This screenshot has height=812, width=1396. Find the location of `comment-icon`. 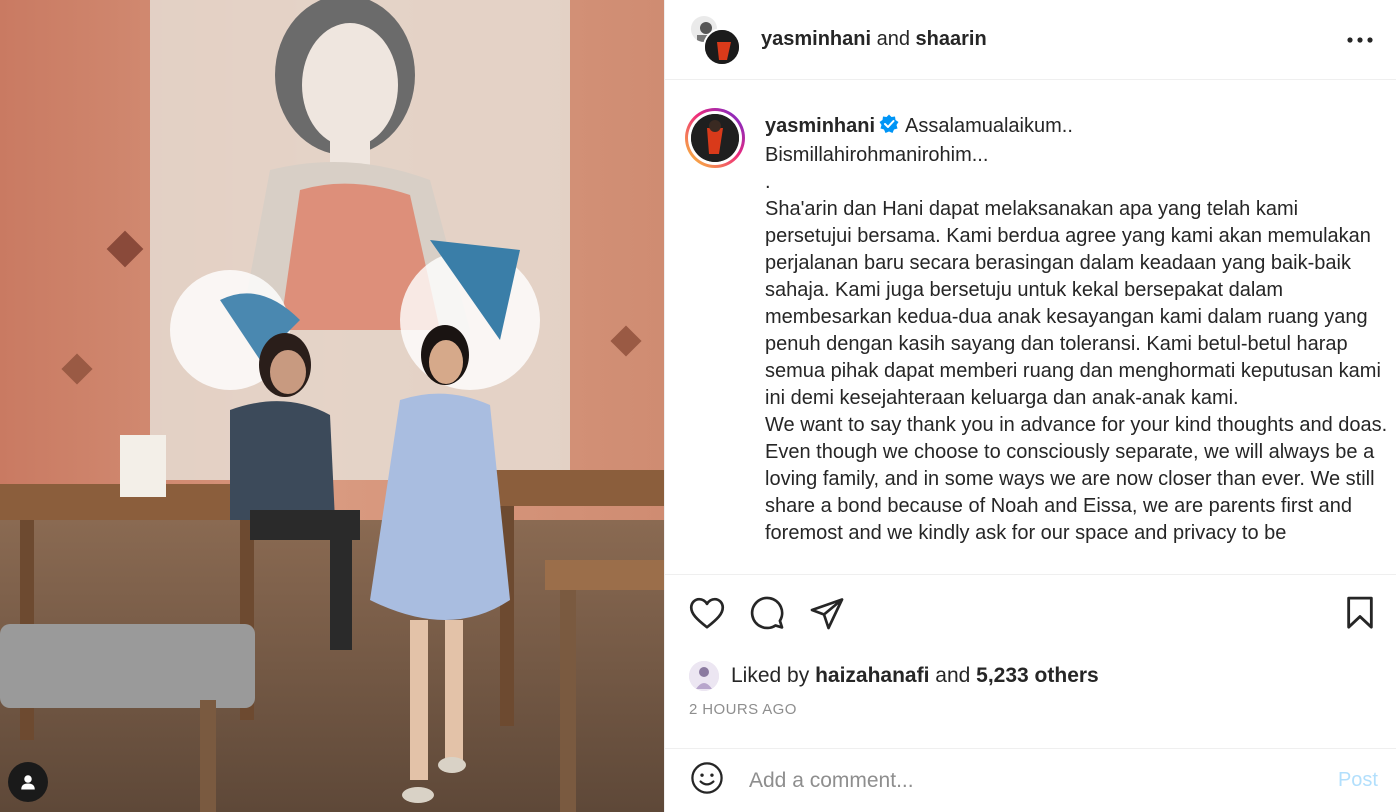

comment-icon is located at coordinates (767, 615).